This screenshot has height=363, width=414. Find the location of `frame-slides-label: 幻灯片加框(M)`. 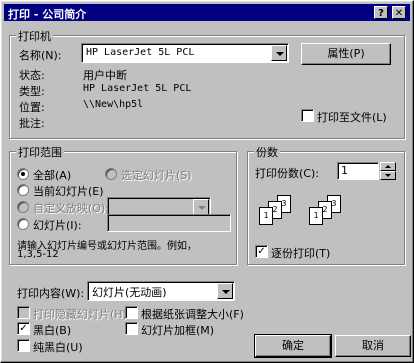

frame-slides-label: 幻灯片加框(M) is located at coordinates (178, 330).